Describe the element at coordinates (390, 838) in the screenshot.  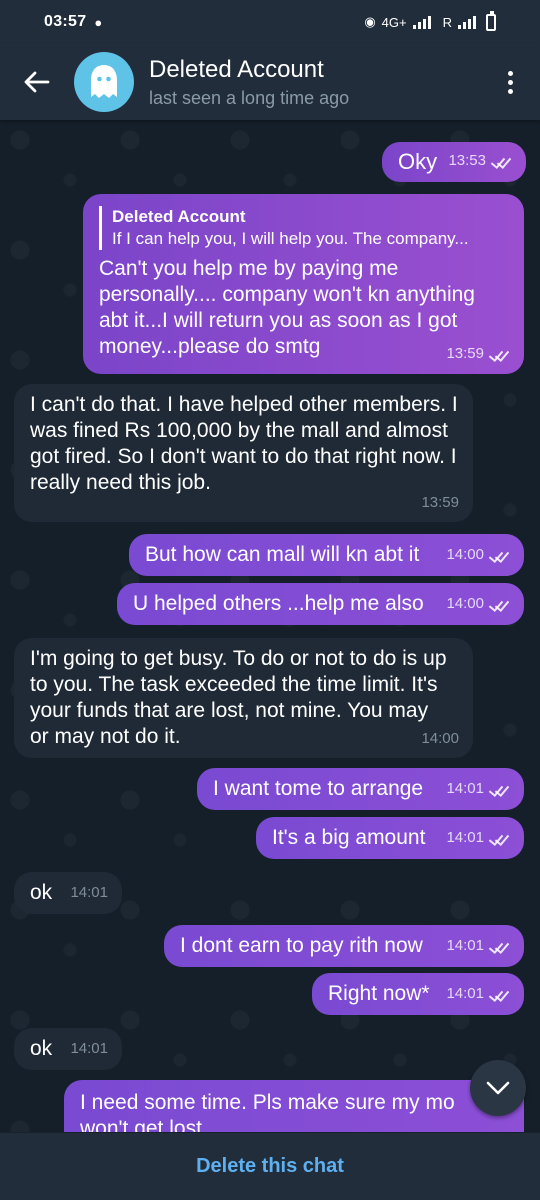
I see `outgoing-message: It's a big amount 14:01` at that location.